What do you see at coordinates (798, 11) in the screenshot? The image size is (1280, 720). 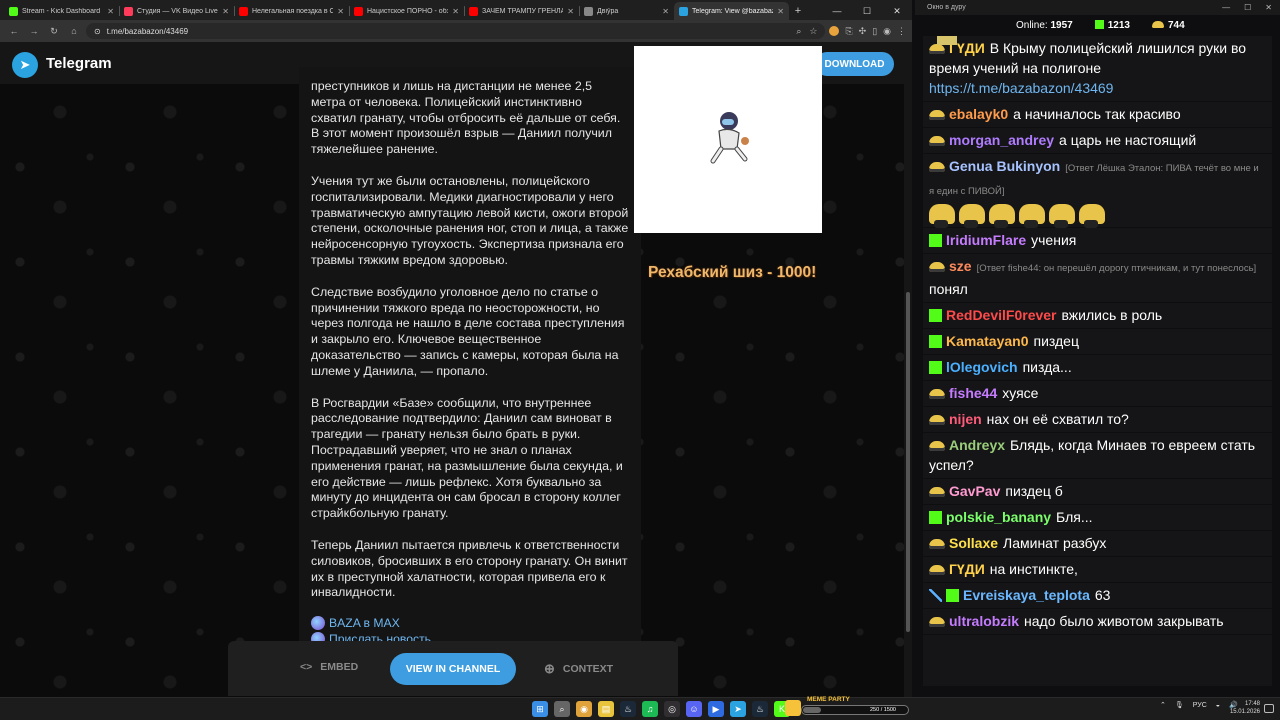 I see `new-tab-button: +` at bounding box center [798, 11].